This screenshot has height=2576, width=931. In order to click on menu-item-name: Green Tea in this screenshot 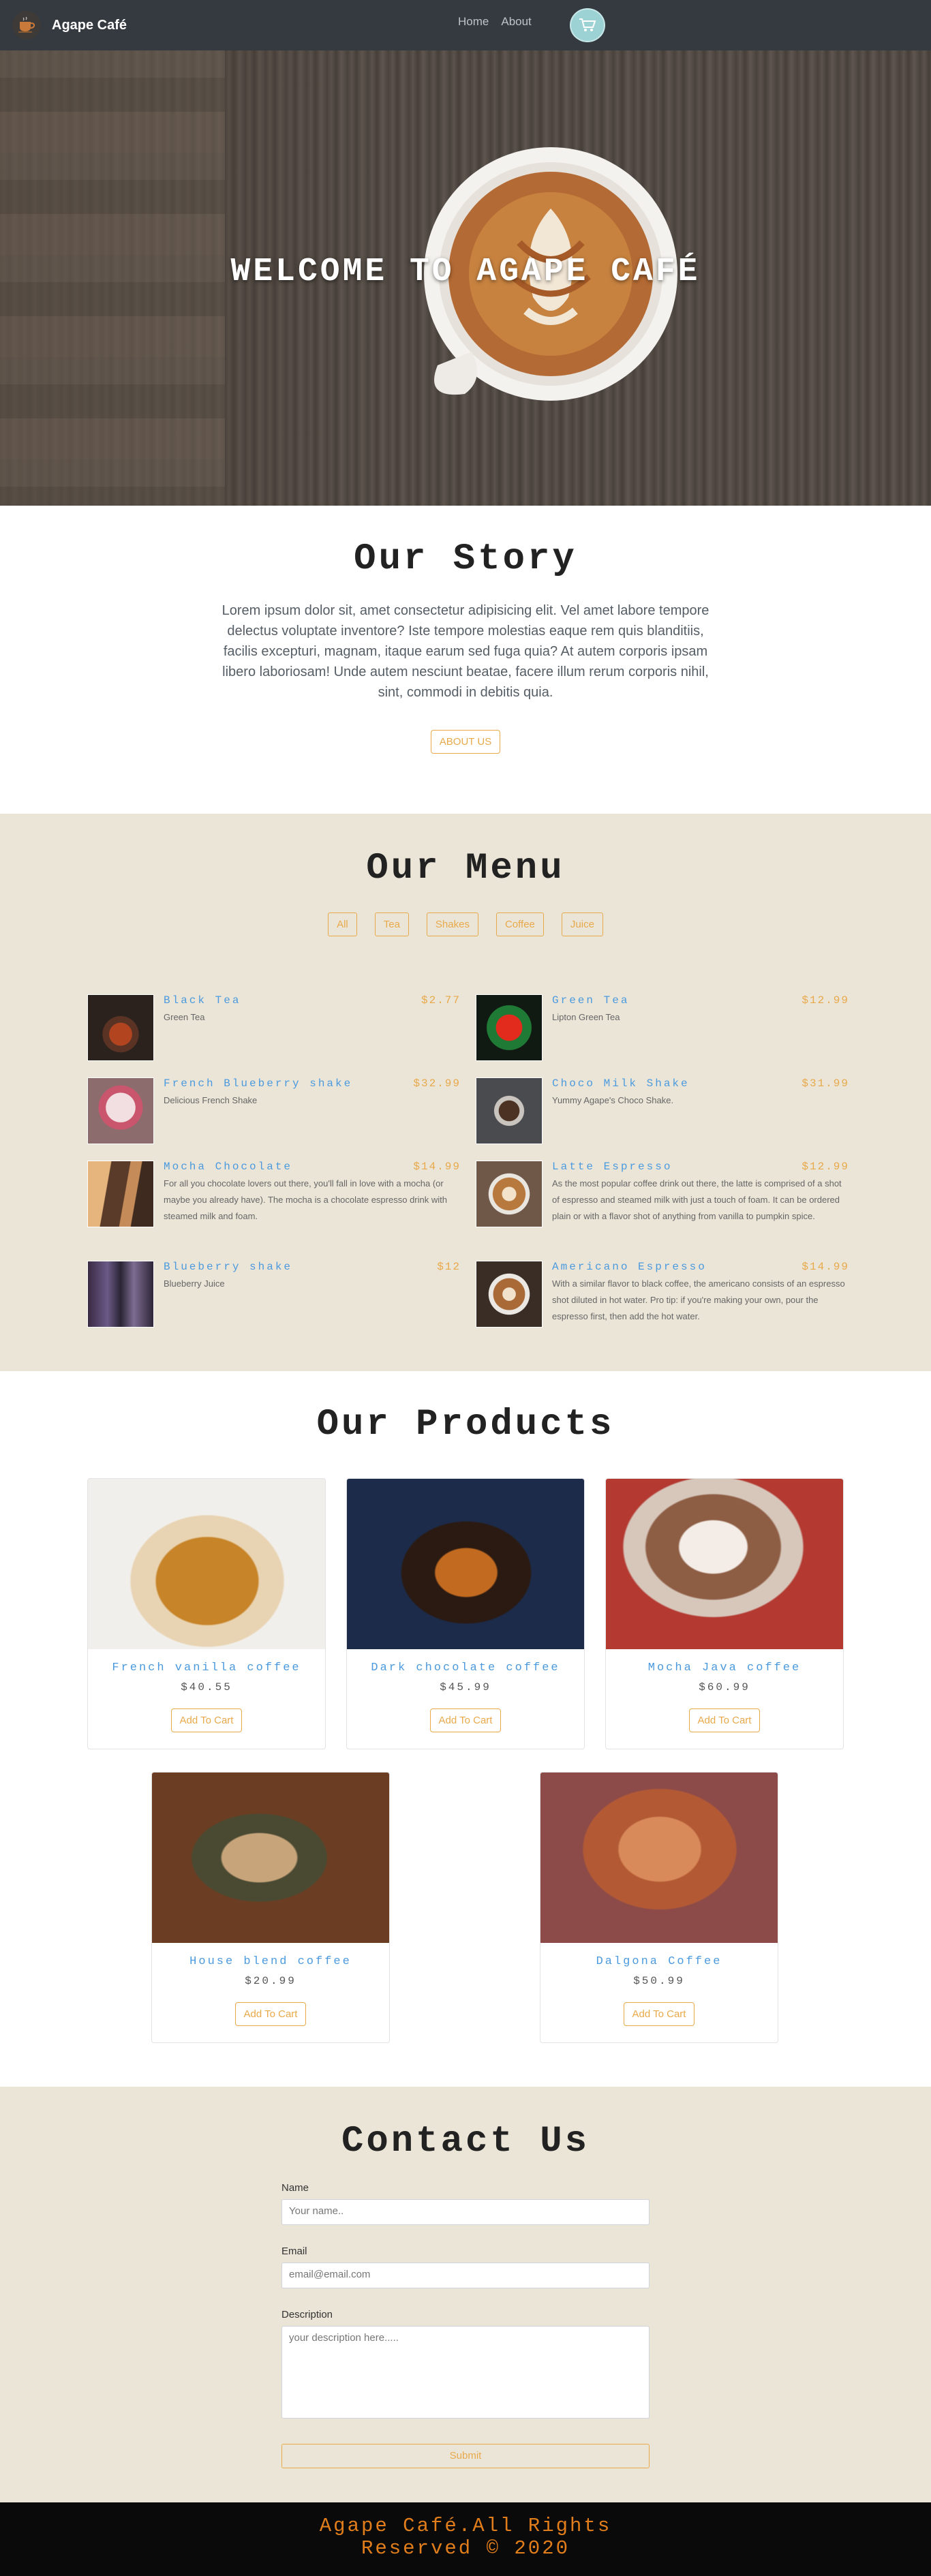, I will do `click(591, 1000)`.